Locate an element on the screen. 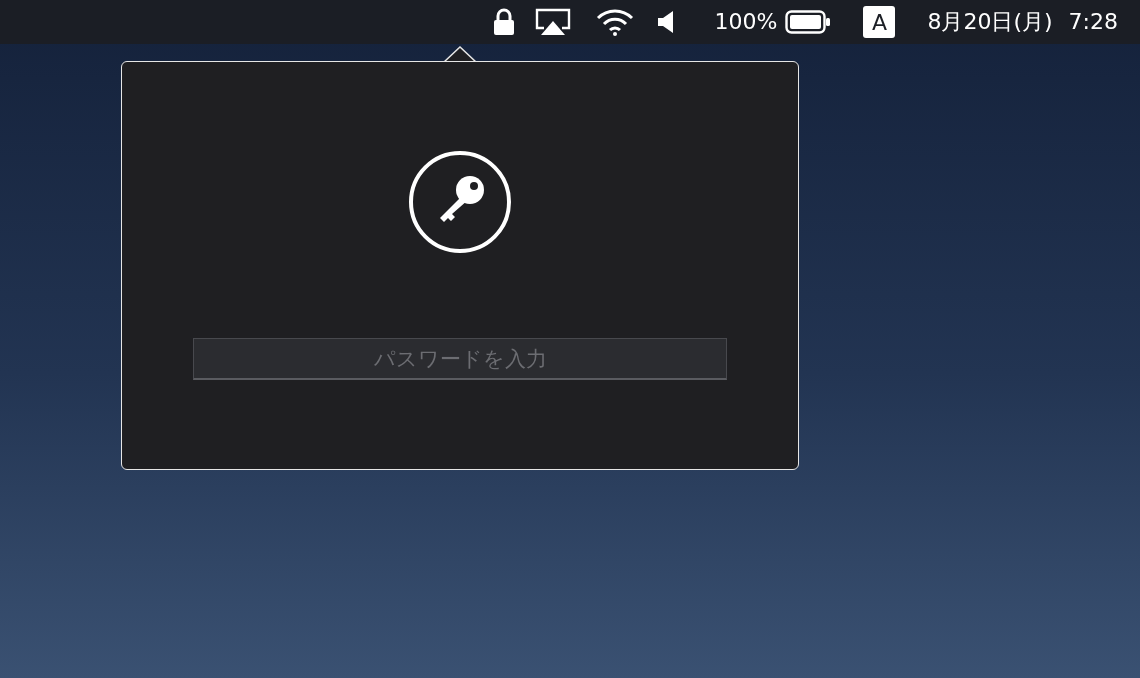  speaker-icon is located at coordinates (665, 22).